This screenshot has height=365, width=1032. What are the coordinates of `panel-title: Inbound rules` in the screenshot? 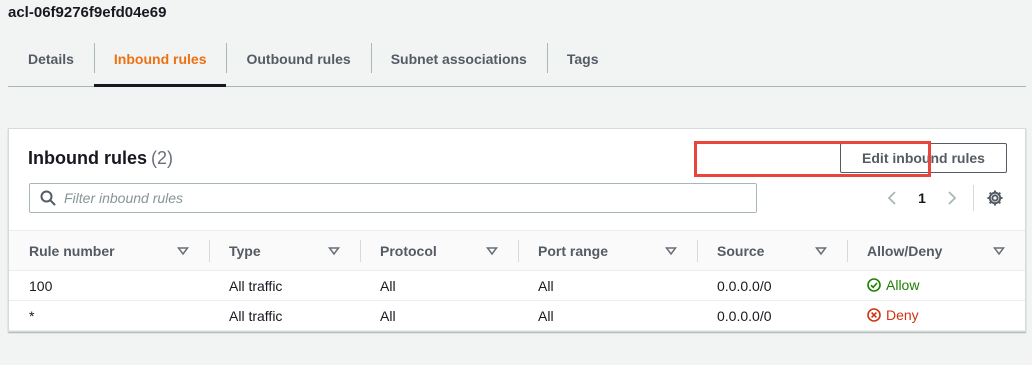 It's located at (87, 158).